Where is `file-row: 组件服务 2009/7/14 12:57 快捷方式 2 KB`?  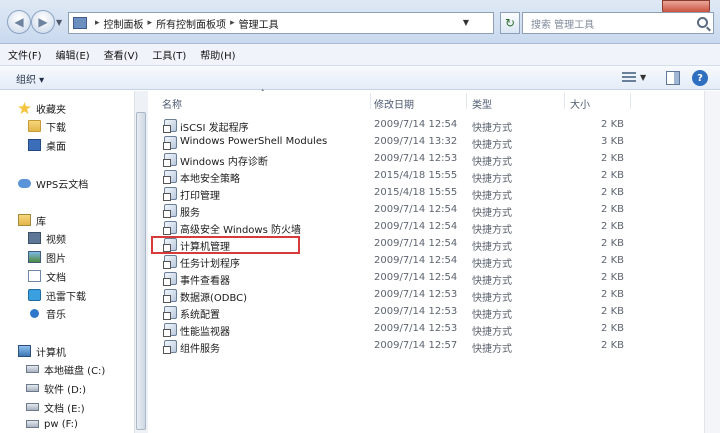 file-row: 组件服务 2009/7/14 12:57 快捷方式 2 KB is located at coordinates (435, 346).